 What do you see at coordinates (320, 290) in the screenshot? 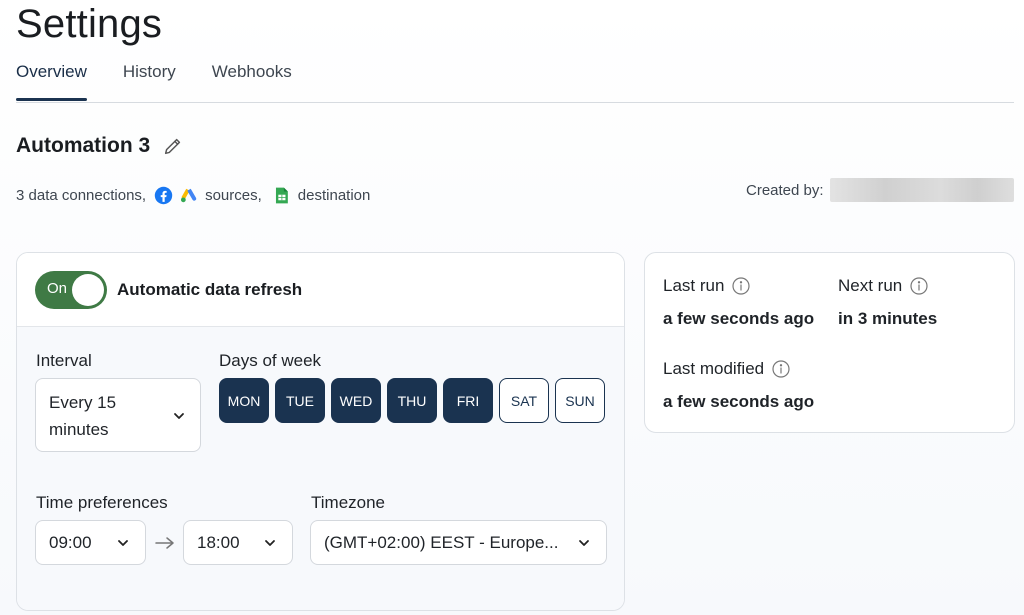
I see `refresh-header: On Automatic data refresh` at bounding box center [320, 290].